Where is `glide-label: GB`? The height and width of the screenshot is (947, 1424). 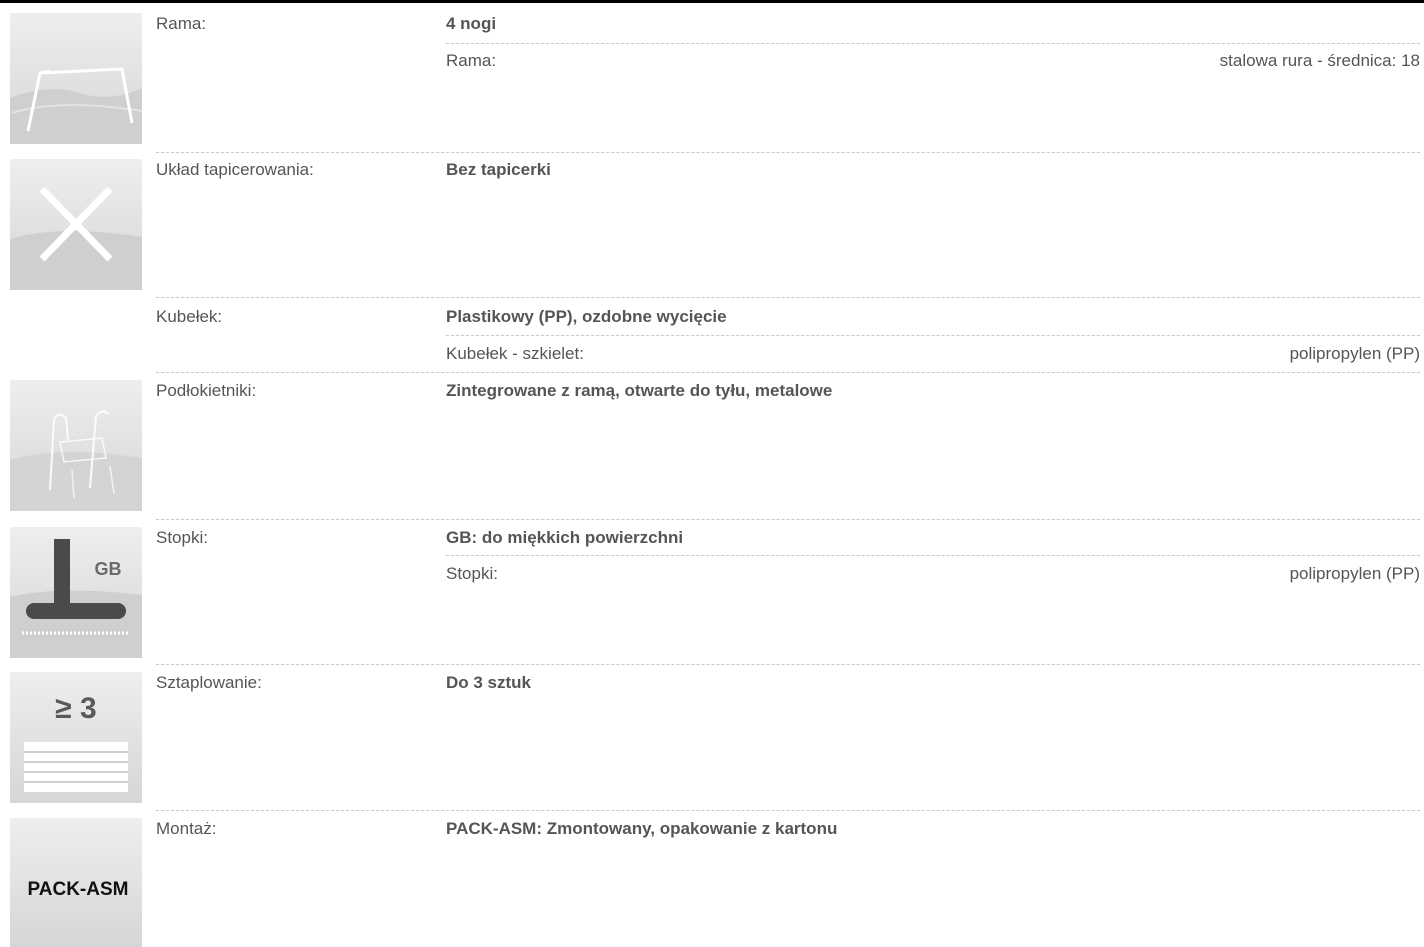 glide-label: GB is located at coordinates (108, 569).